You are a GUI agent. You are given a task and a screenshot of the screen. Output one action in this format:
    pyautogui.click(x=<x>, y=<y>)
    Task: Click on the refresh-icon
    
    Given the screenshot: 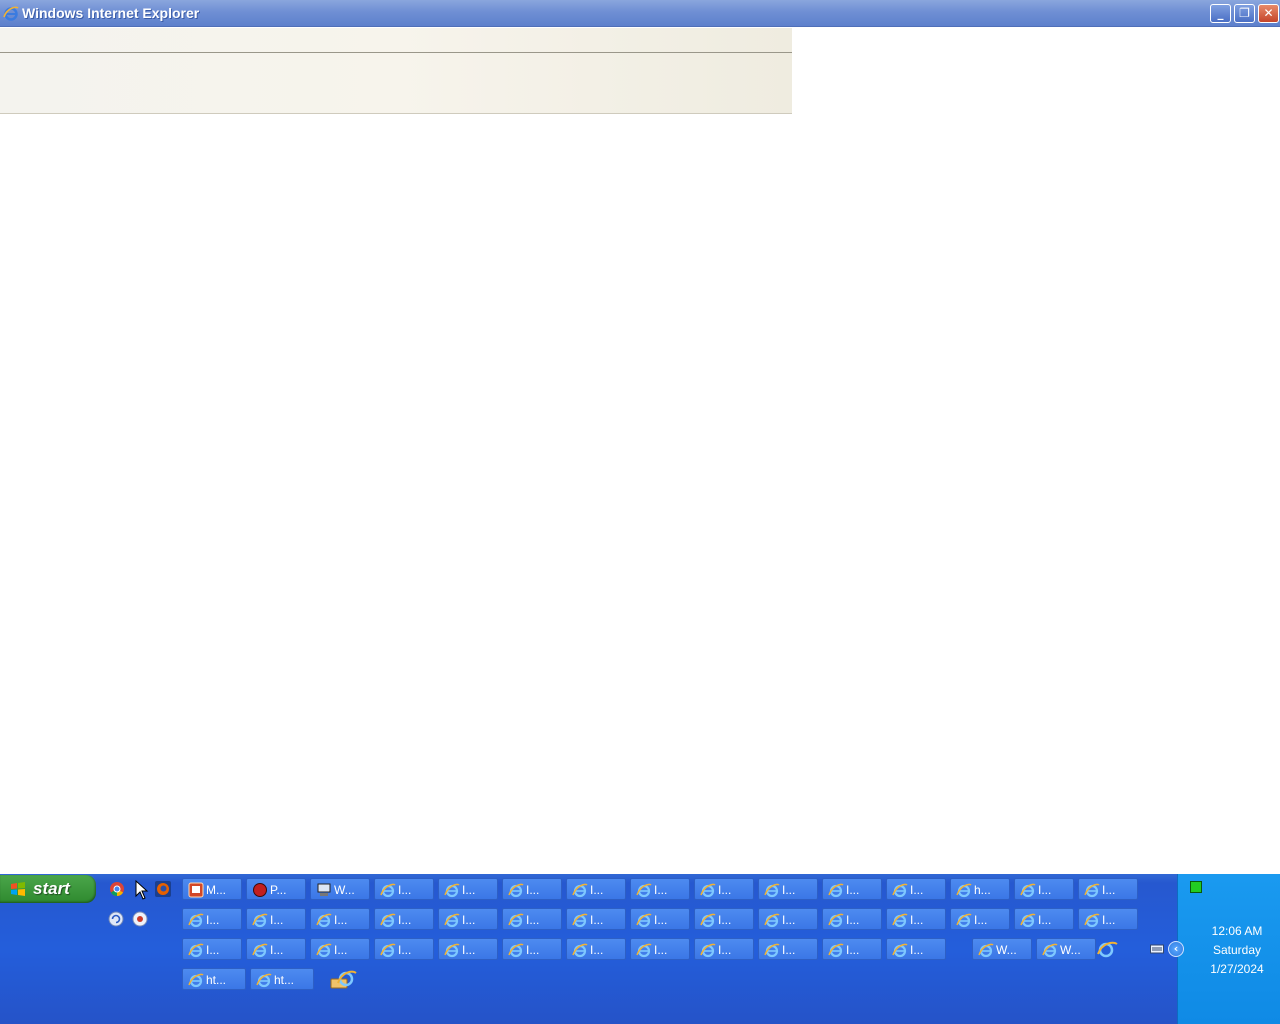 What is the action you would take?
    pyautogui.click(x=116, y=919)
    